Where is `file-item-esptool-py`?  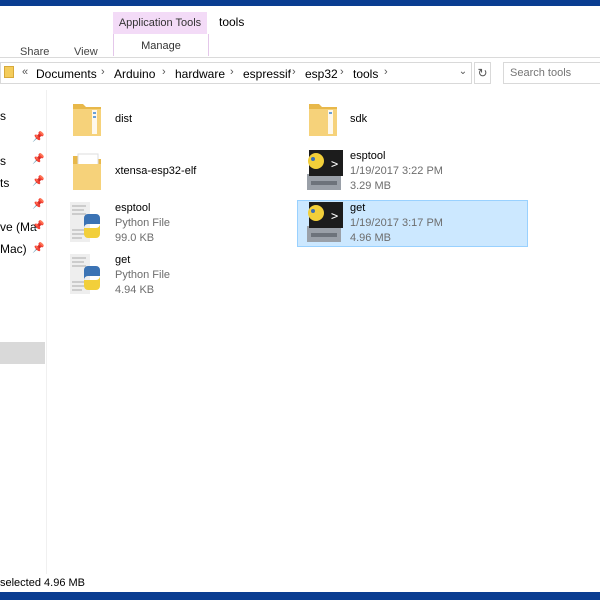 file-item-esptool-py is located at coordinates (88, 223).